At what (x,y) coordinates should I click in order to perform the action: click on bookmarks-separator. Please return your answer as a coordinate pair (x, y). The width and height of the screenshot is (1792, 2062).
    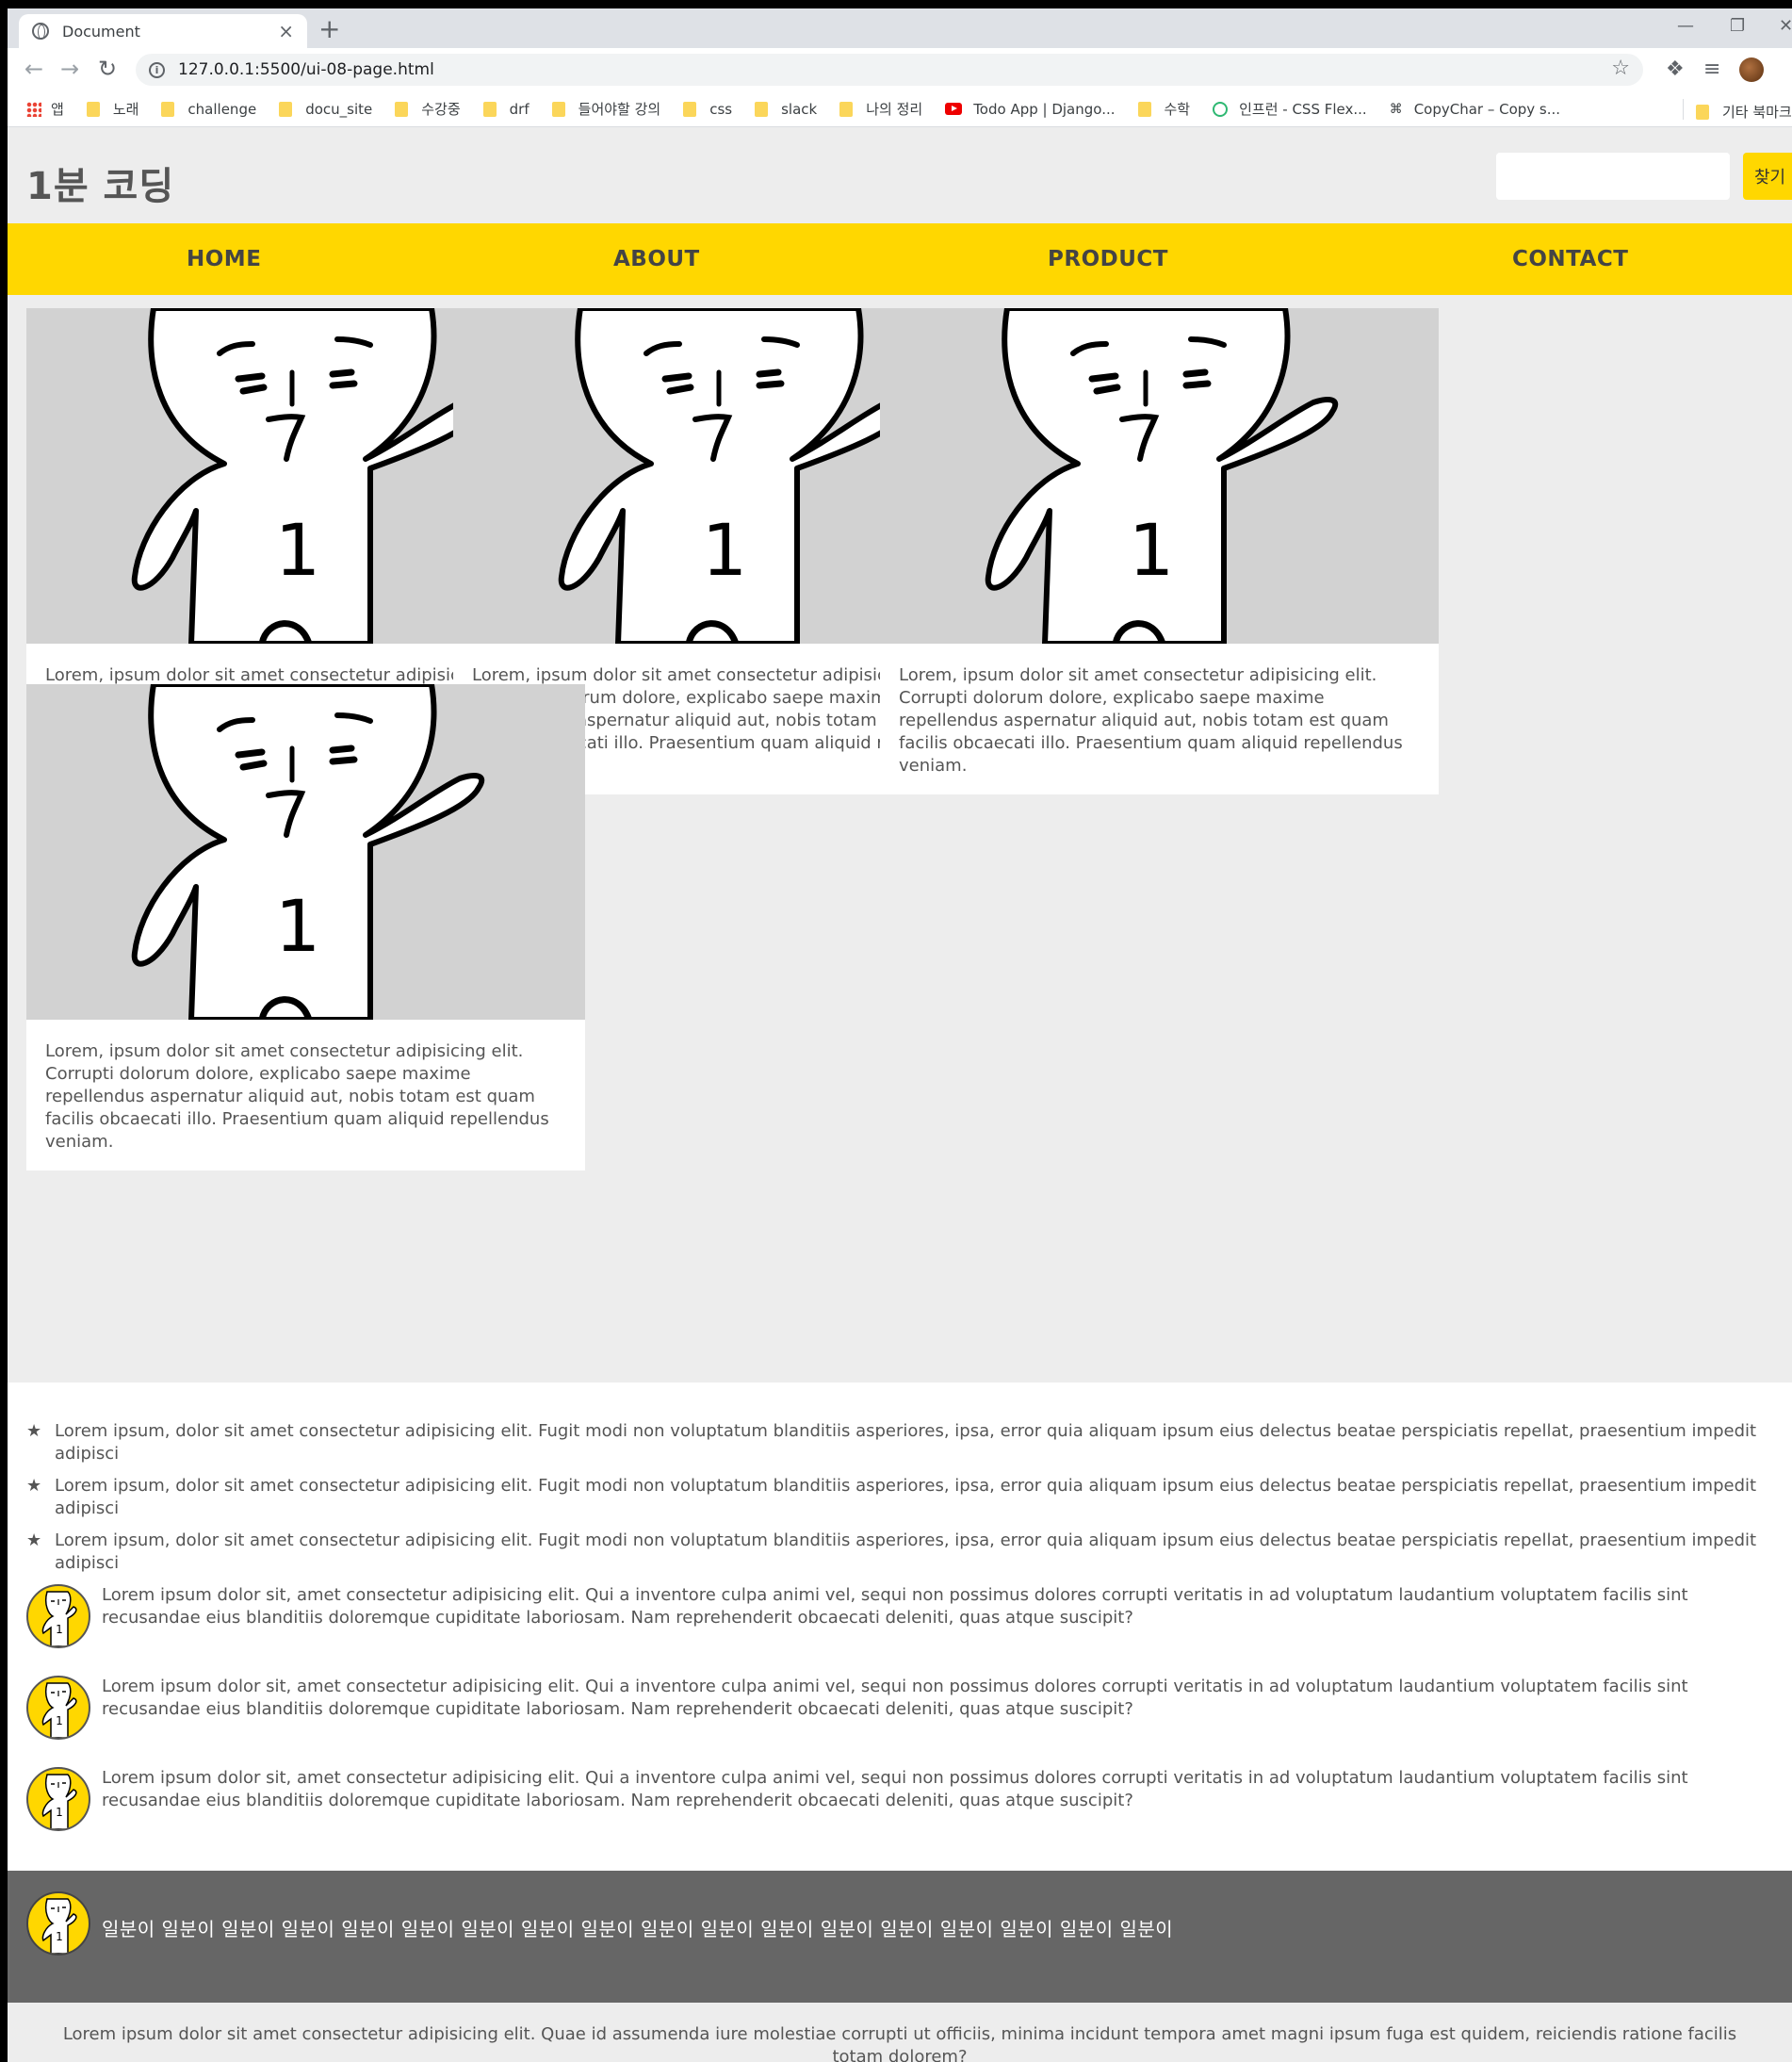
    Looking at the image, I should click on (1683, 110).